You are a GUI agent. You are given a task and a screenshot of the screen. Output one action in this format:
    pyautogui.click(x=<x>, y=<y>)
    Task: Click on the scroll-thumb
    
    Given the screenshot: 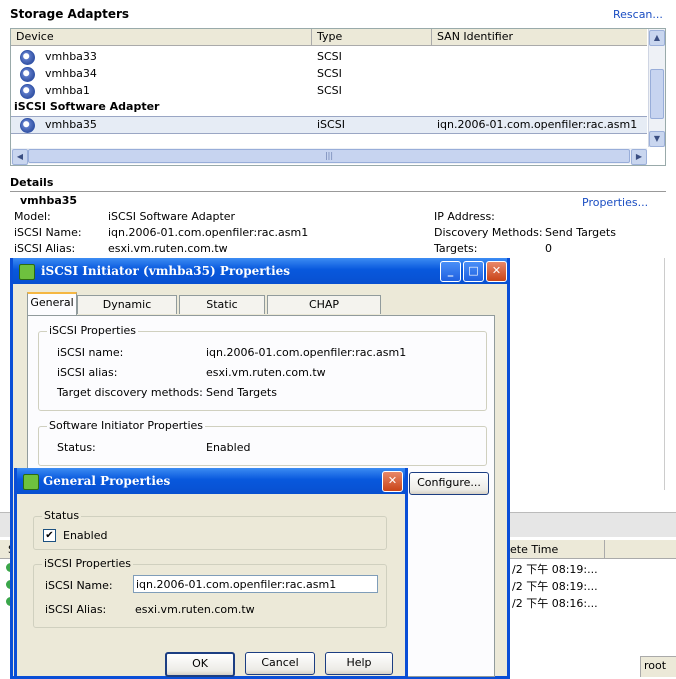 What is the action you would take?
    pyautogui.click(x=657, y=94)
    